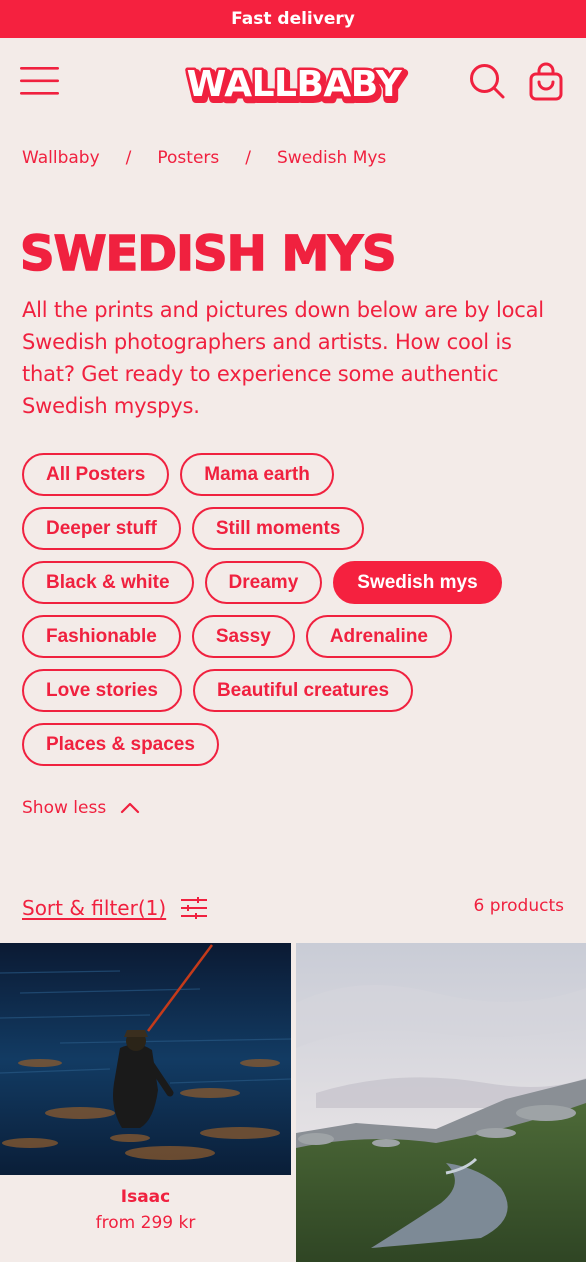  I want to click on tag-dreamy: Dreamy, so click(263, 582).